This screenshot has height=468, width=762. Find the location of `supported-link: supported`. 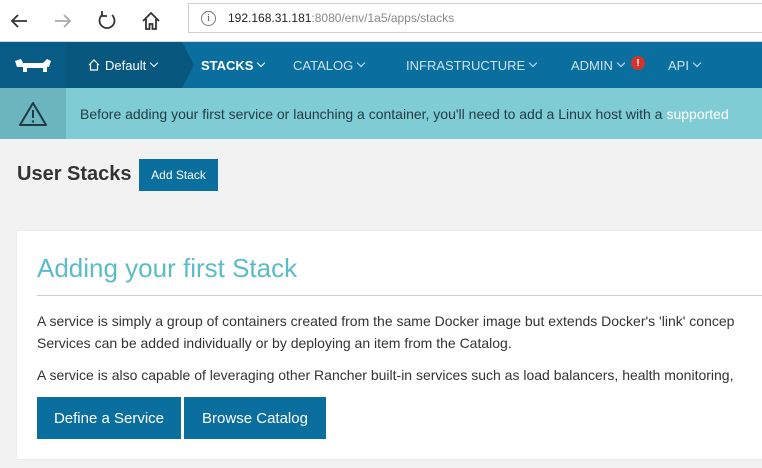

supported-link: supported is located at coordinates (697, 114).